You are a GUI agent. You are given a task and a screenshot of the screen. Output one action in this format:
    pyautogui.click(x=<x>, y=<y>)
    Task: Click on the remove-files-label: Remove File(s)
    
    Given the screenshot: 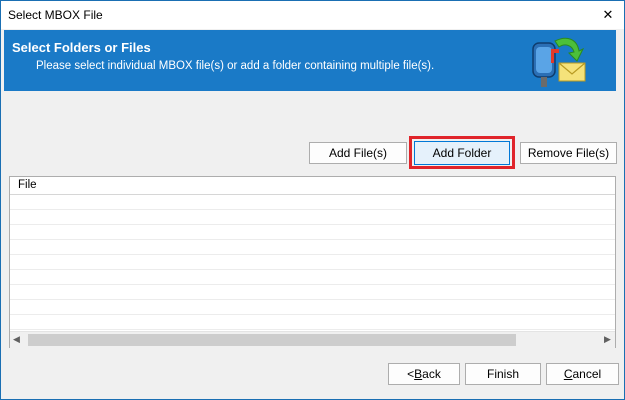 What is the action you would take?
    pyautogui.click(x=568, y=153)
    